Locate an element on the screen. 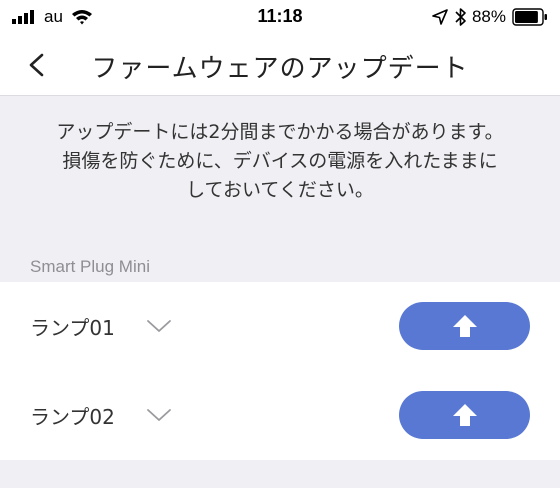  section-header: Smart Plug Mini is located at coordinates (90, 266).